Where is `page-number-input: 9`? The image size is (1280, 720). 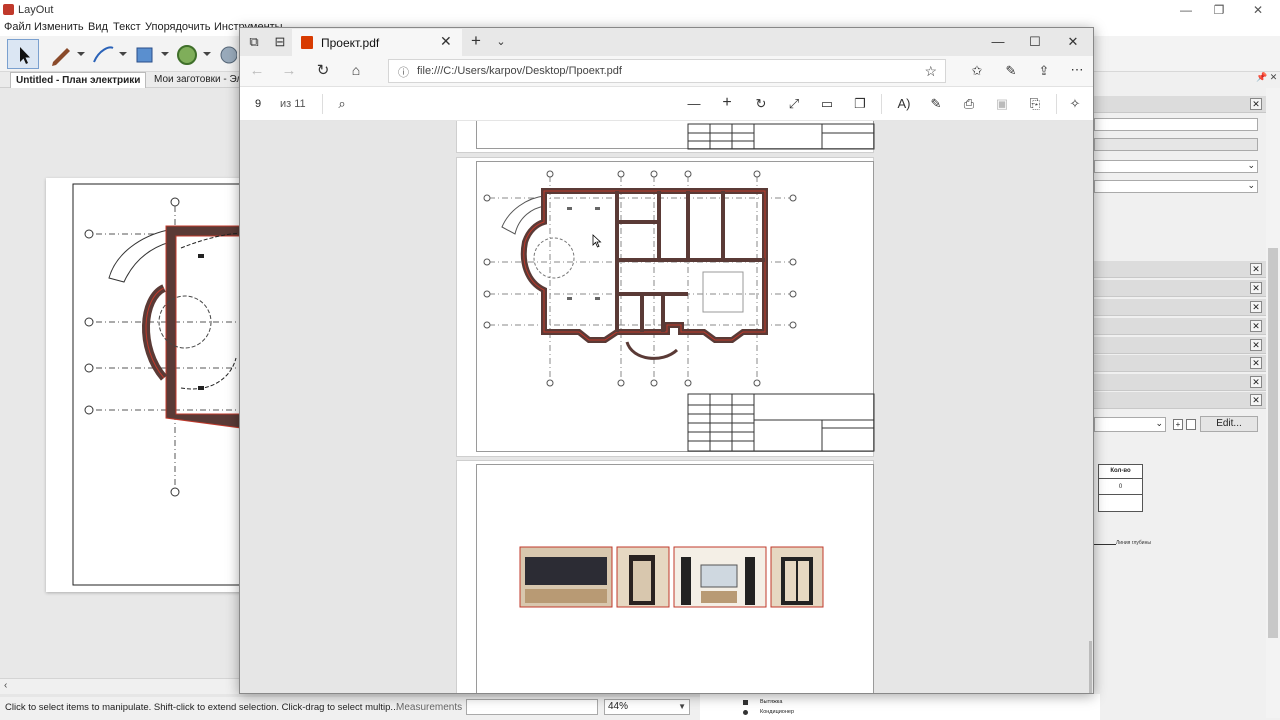 page-number-input: 9 is located at coordinates (258, 104).